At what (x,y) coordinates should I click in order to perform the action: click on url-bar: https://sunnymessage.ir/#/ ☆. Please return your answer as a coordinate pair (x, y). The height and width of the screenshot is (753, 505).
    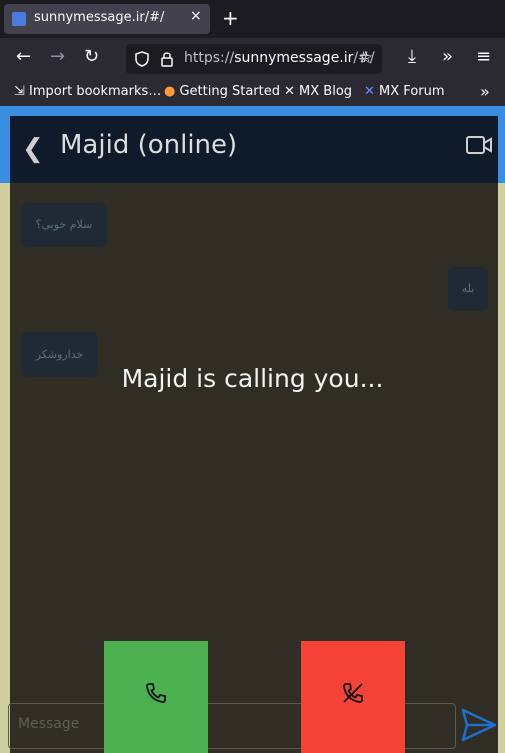
    Looking at the image, I should click on (254, 59).